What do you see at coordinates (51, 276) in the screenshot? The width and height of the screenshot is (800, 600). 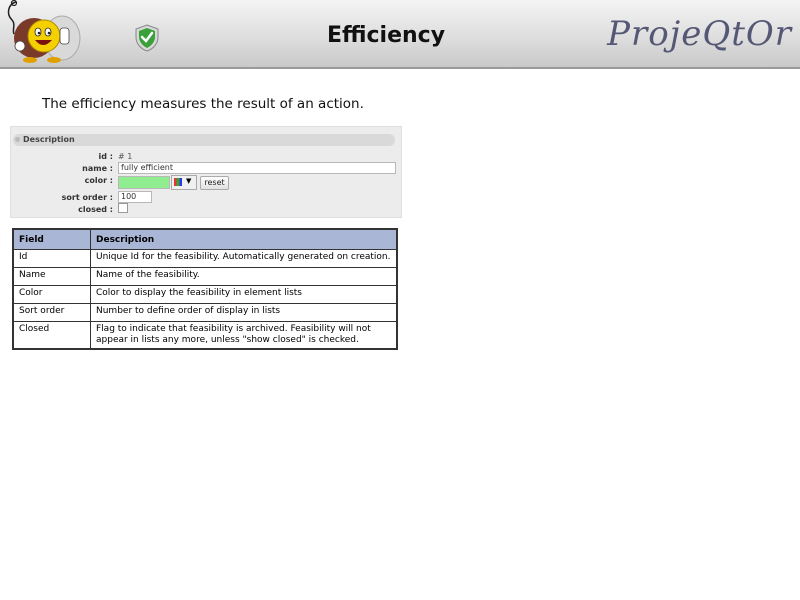 I see `field-cell: Name` at bounding box center [51, 276].